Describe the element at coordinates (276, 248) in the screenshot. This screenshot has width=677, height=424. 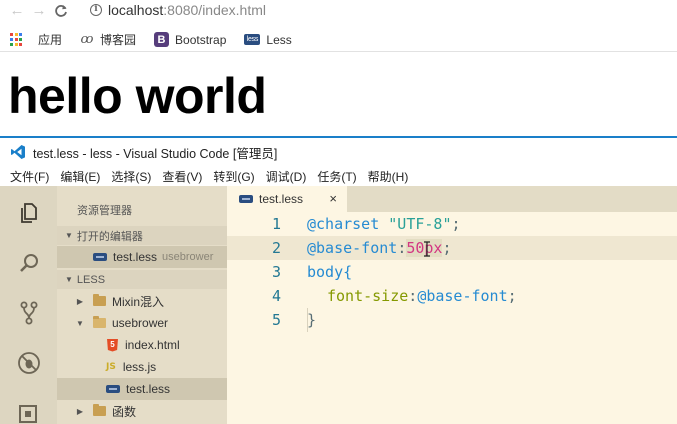
I see `line-number: 2` at that location.